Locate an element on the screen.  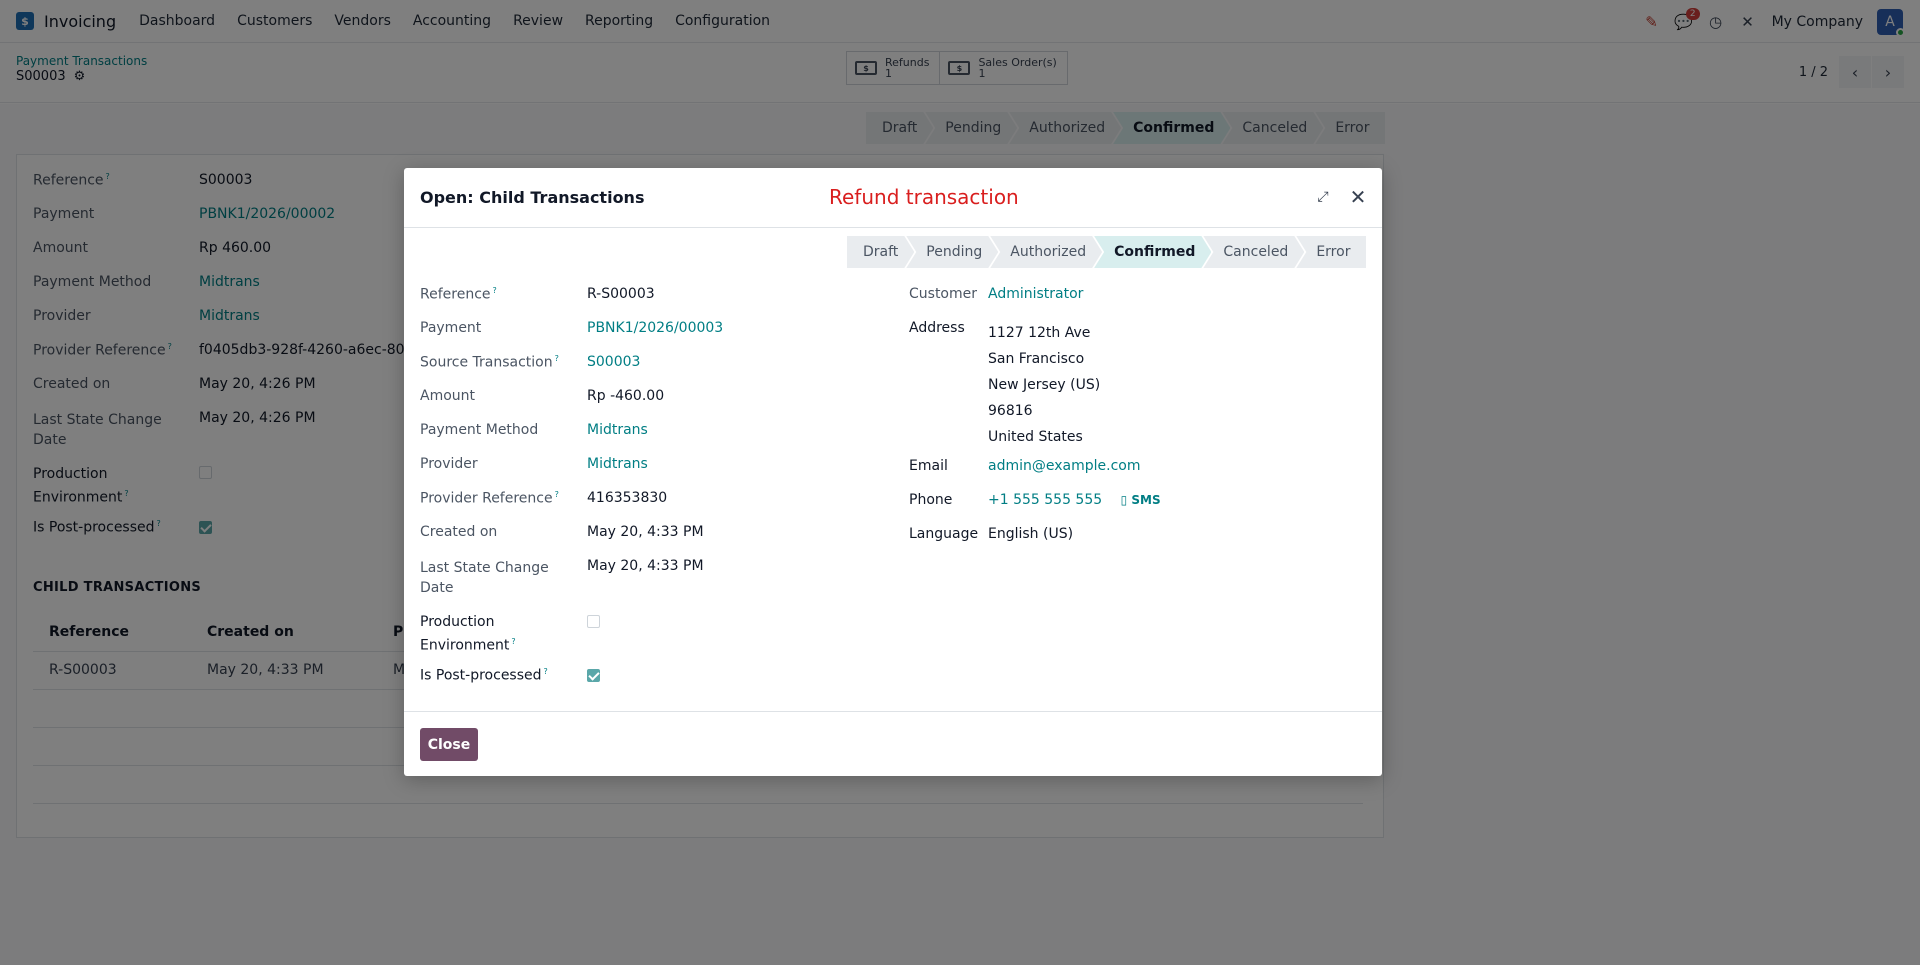
provider-label: Provider is located at coordinates (449, 464).